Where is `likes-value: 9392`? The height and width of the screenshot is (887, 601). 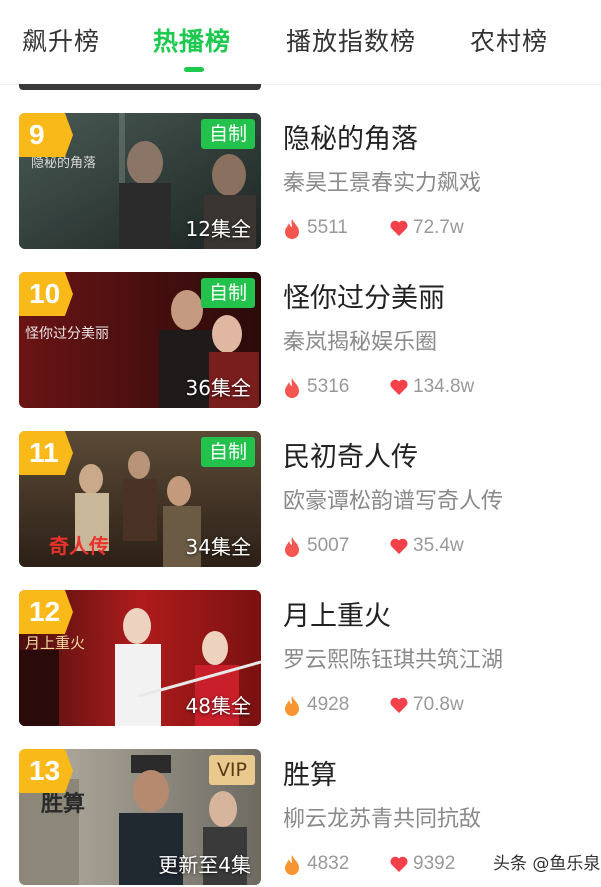
likes-value: 9392 is located at coordinates (434, 863).